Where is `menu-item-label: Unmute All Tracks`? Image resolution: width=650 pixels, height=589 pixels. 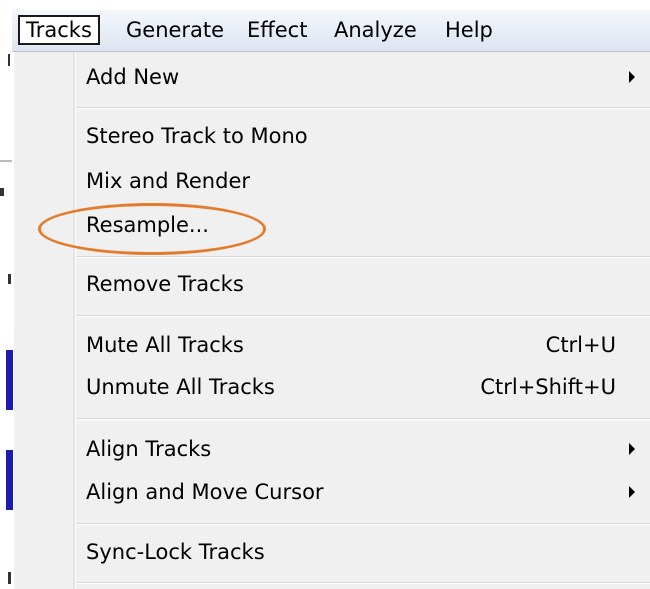
menu-item-label: Unmute All Tracks is located at coordinates (180, 387).